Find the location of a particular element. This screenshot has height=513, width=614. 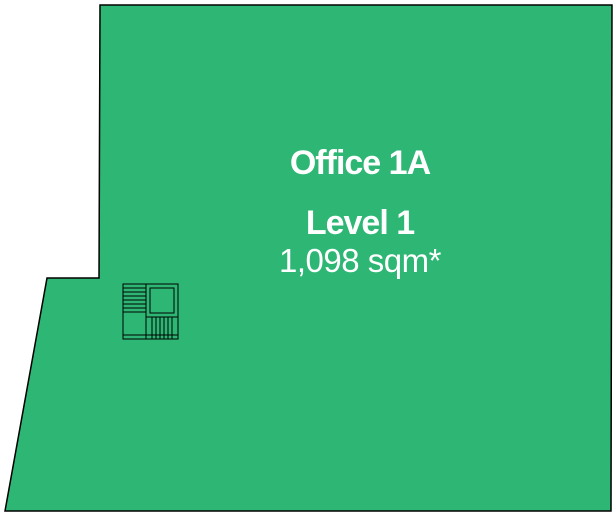

unit-area: 1,098 sqm* is located at coordinates (360, 260).